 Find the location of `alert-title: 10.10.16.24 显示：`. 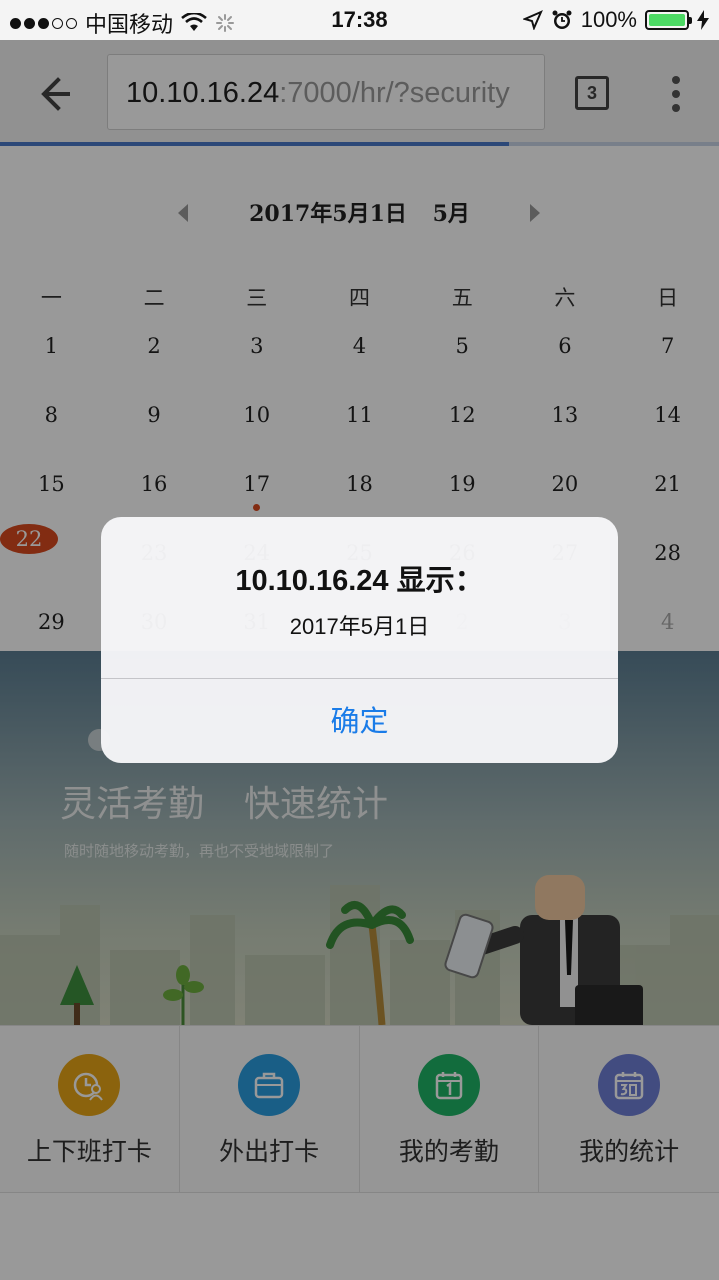

alert-title: 10.10.16.24 显示： is located at coordinates (359, 581).